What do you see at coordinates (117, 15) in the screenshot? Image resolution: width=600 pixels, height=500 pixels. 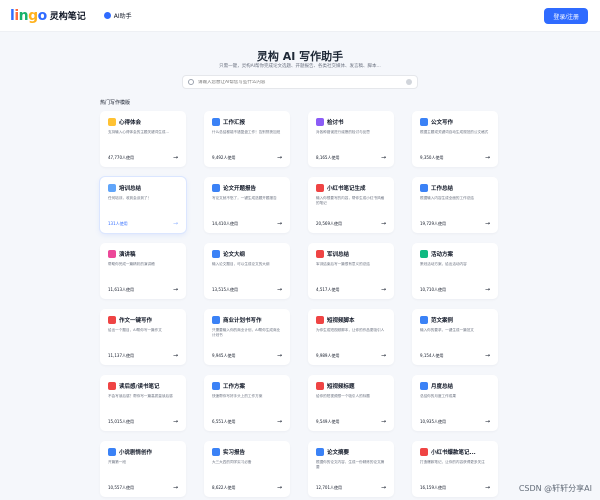 I see `nav-ai-assistant: AI助手` at bounding box center [117, 15].